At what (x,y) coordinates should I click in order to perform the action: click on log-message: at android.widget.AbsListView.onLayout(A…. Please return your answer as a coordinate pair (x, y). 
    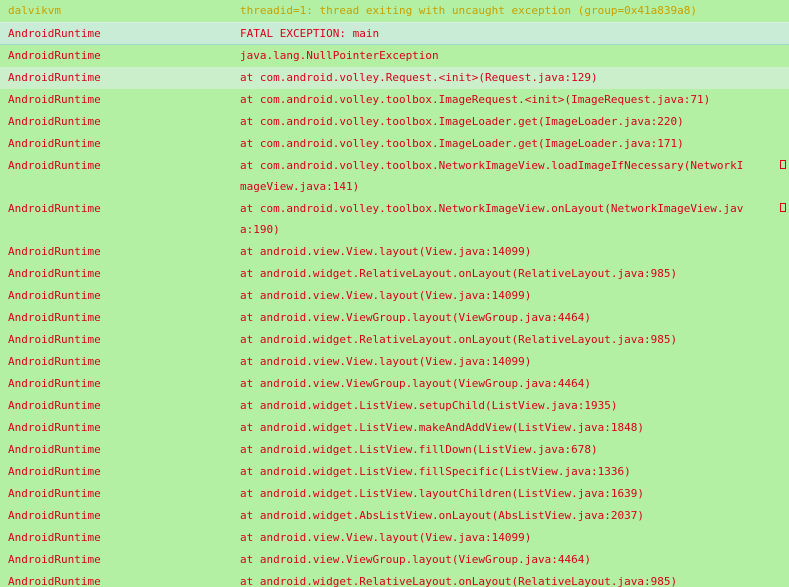
    Looking at the image, I should click on (442, 515).